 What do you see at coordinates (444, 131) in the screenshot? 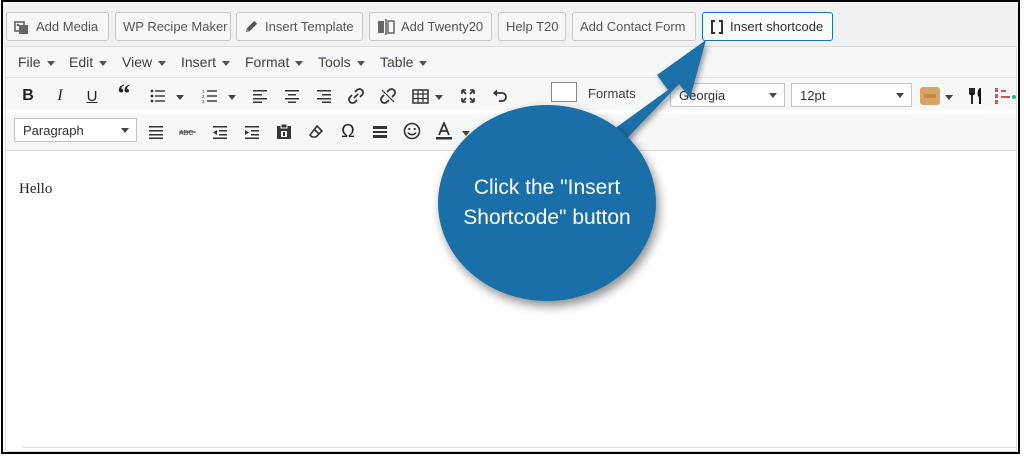
I see `text-color-icon` at bounding box center [444, 131].